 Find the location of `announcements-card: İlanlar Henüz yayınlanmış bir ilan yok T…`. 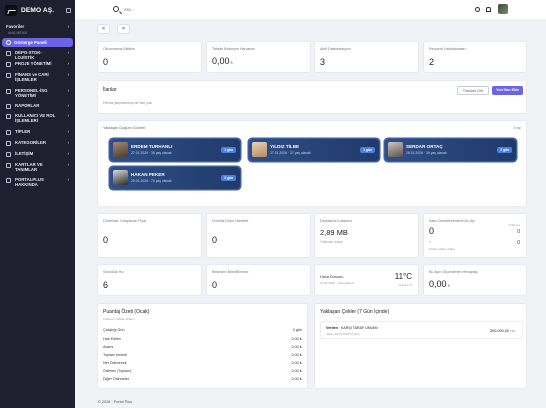

announcements-card: İlanlar Henüz yayınlanmış bir ilan yok T… is located at coordinates (312, 97).